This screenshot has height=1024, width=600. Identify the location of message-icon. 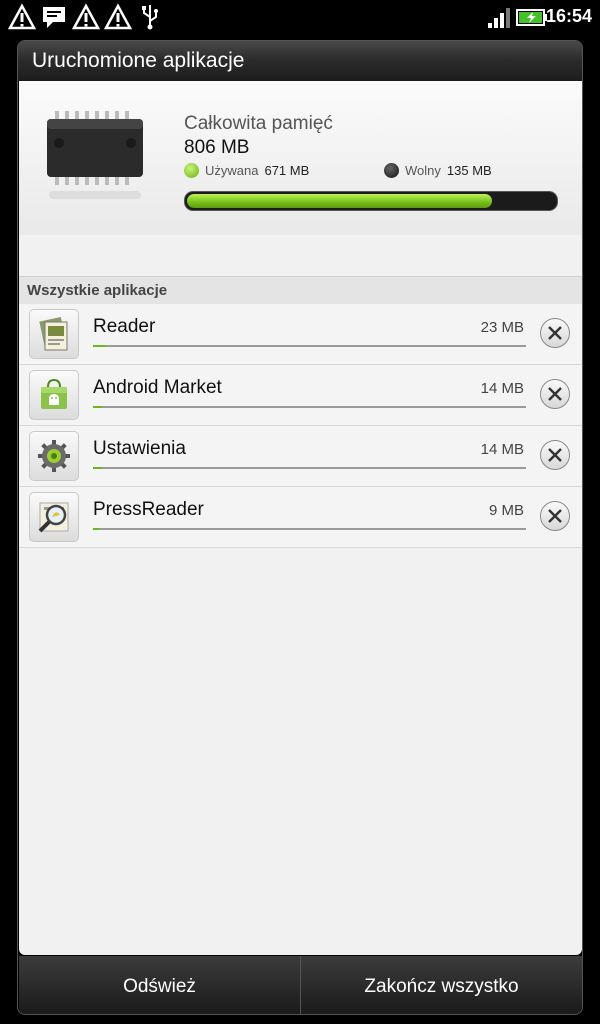
(54, 17).